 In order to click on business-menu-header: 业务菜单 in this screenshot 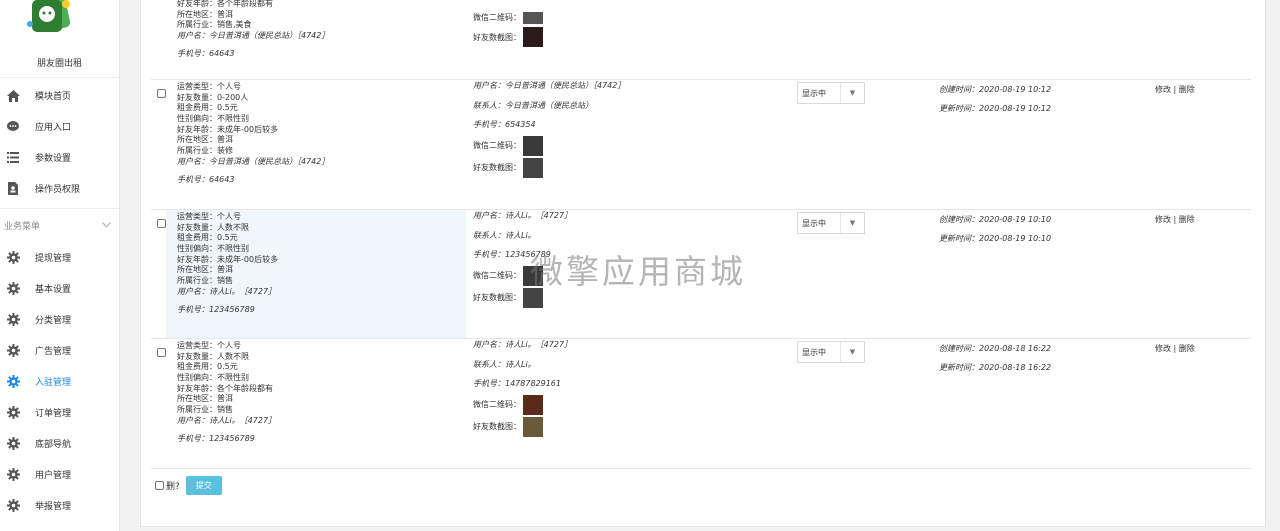, I will do `click(59, 225)`.